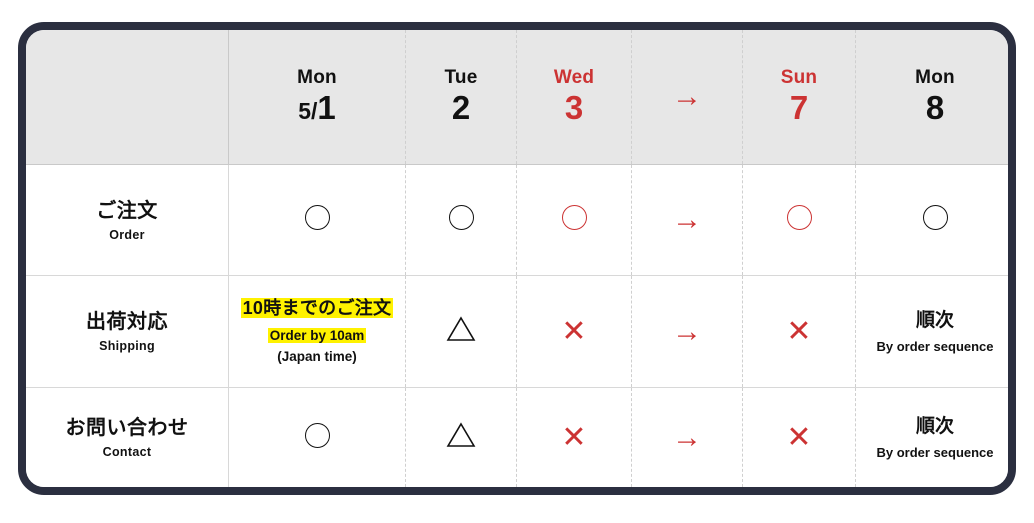 The height and width of the screenshot is (523, 1034). Describe the element at coordinates (461, 108) in the screenshot. I see `header-day-1: 2` at that location.